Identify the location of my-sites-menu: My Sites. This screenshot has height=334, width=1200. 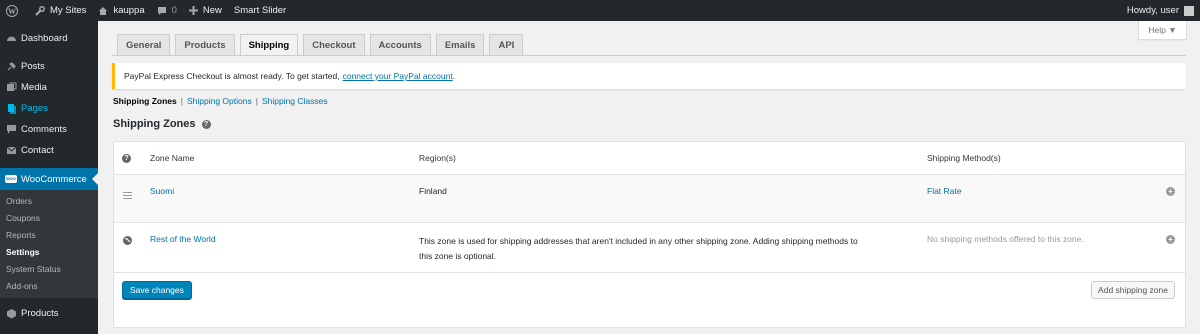
(60, 10).